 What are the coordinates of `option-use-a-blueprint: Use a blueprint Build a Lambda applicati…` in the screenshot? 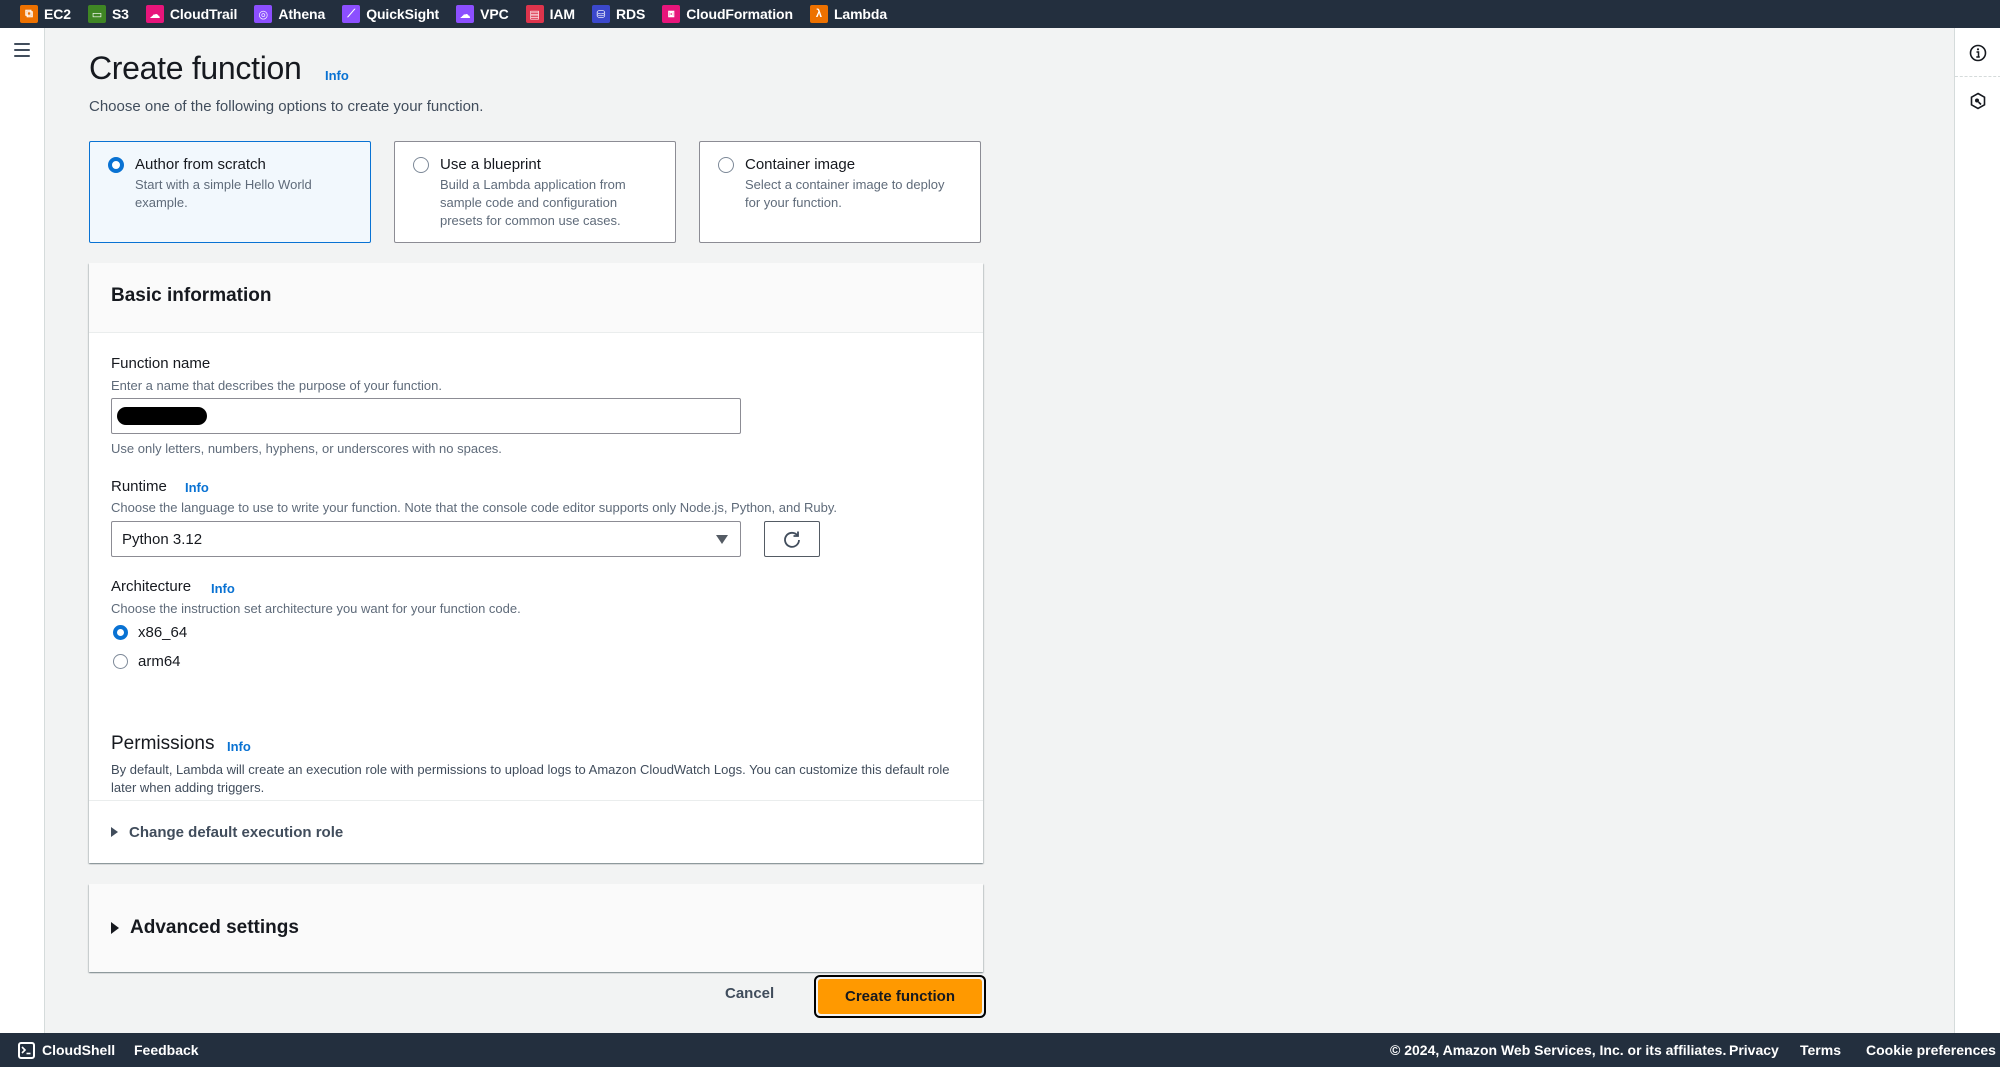 It's located at (535, 192).